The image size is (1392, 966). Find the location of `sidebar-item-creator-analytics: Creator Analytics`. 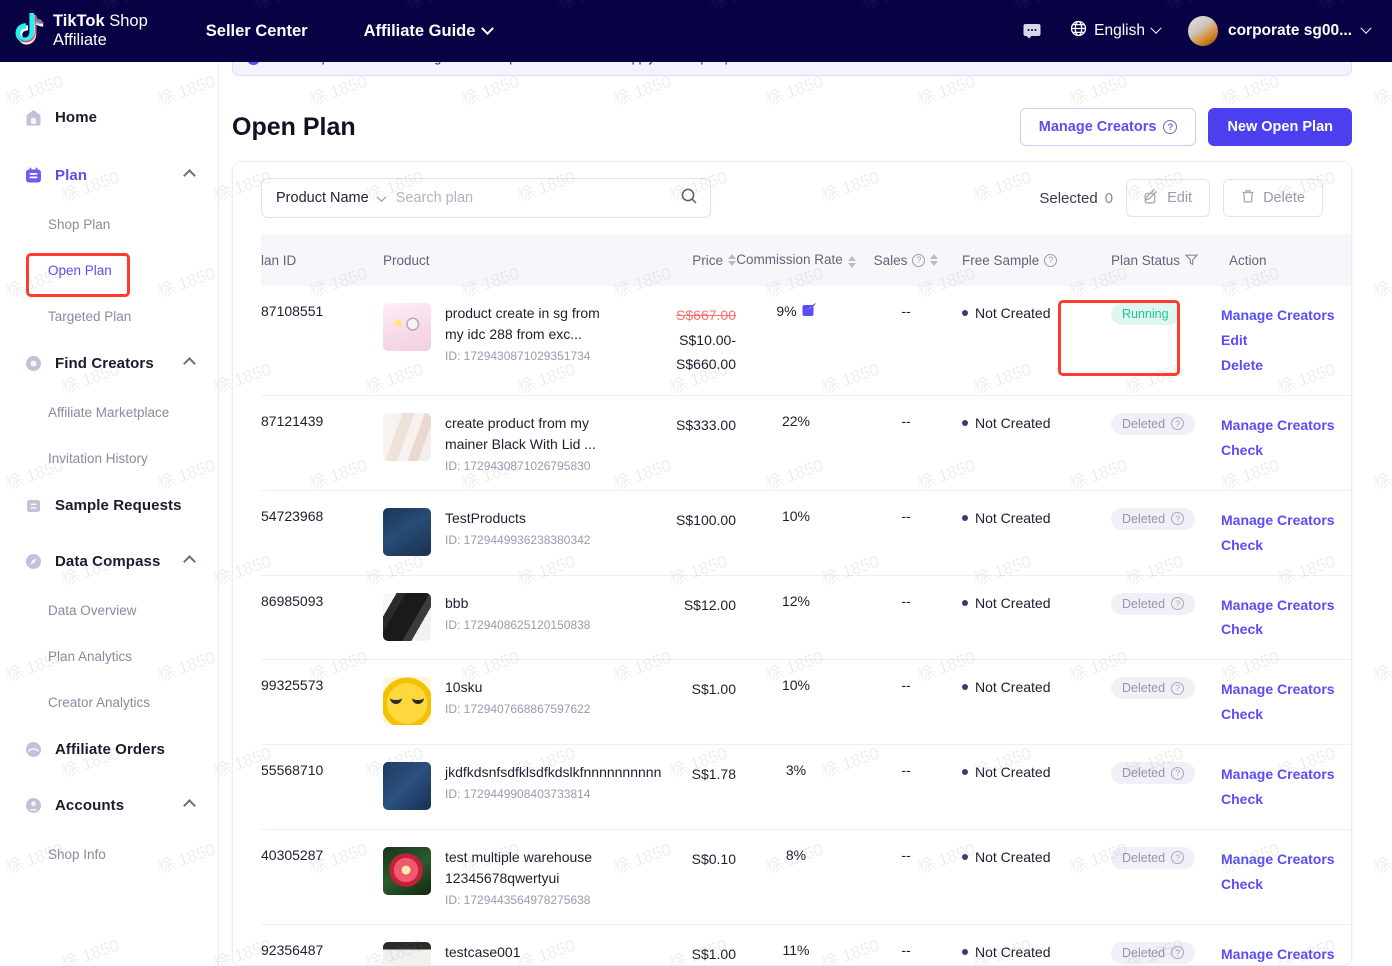

sidebar-item-creator-analytics: Creator Analytics is located at coordinates (109, 702).